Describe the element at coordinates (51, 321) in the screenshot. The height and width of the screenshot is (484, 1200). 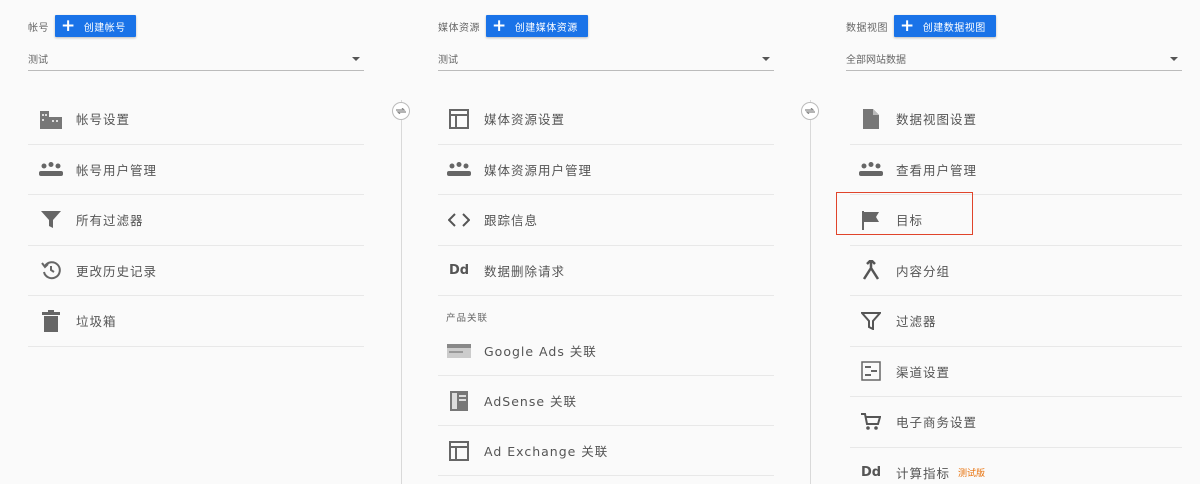
I see `trash-icon` at that location.